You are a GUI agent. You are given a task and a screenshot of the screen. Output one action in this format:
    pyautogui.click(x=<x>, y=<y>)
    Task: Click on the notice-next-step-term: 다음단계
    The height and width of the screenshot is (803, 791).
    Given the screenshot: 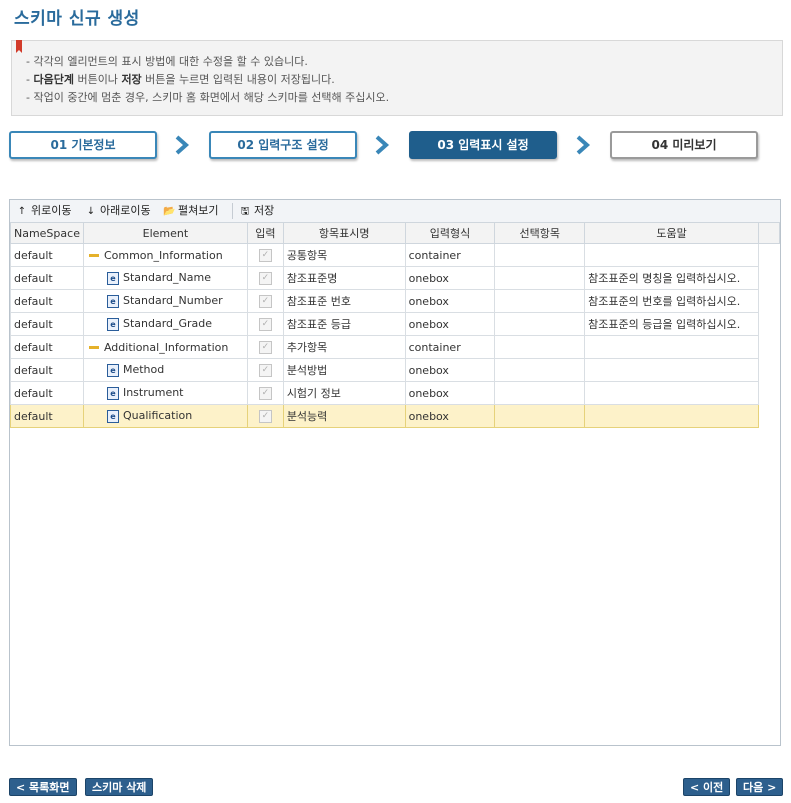 What is the action you would take?
    pyautogui.click(x=53, y=79)
    